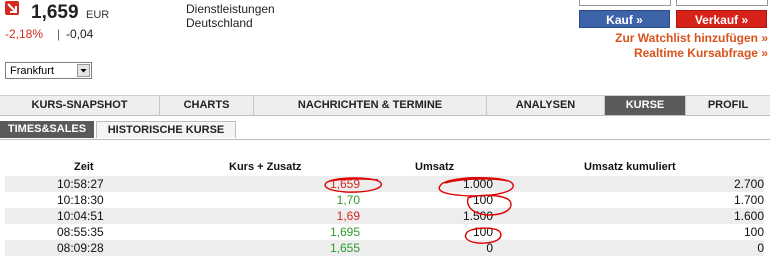  Describe the element at coordinates (80, 34) in the screenshot. I see `change-absolute: -0,04` at that location.